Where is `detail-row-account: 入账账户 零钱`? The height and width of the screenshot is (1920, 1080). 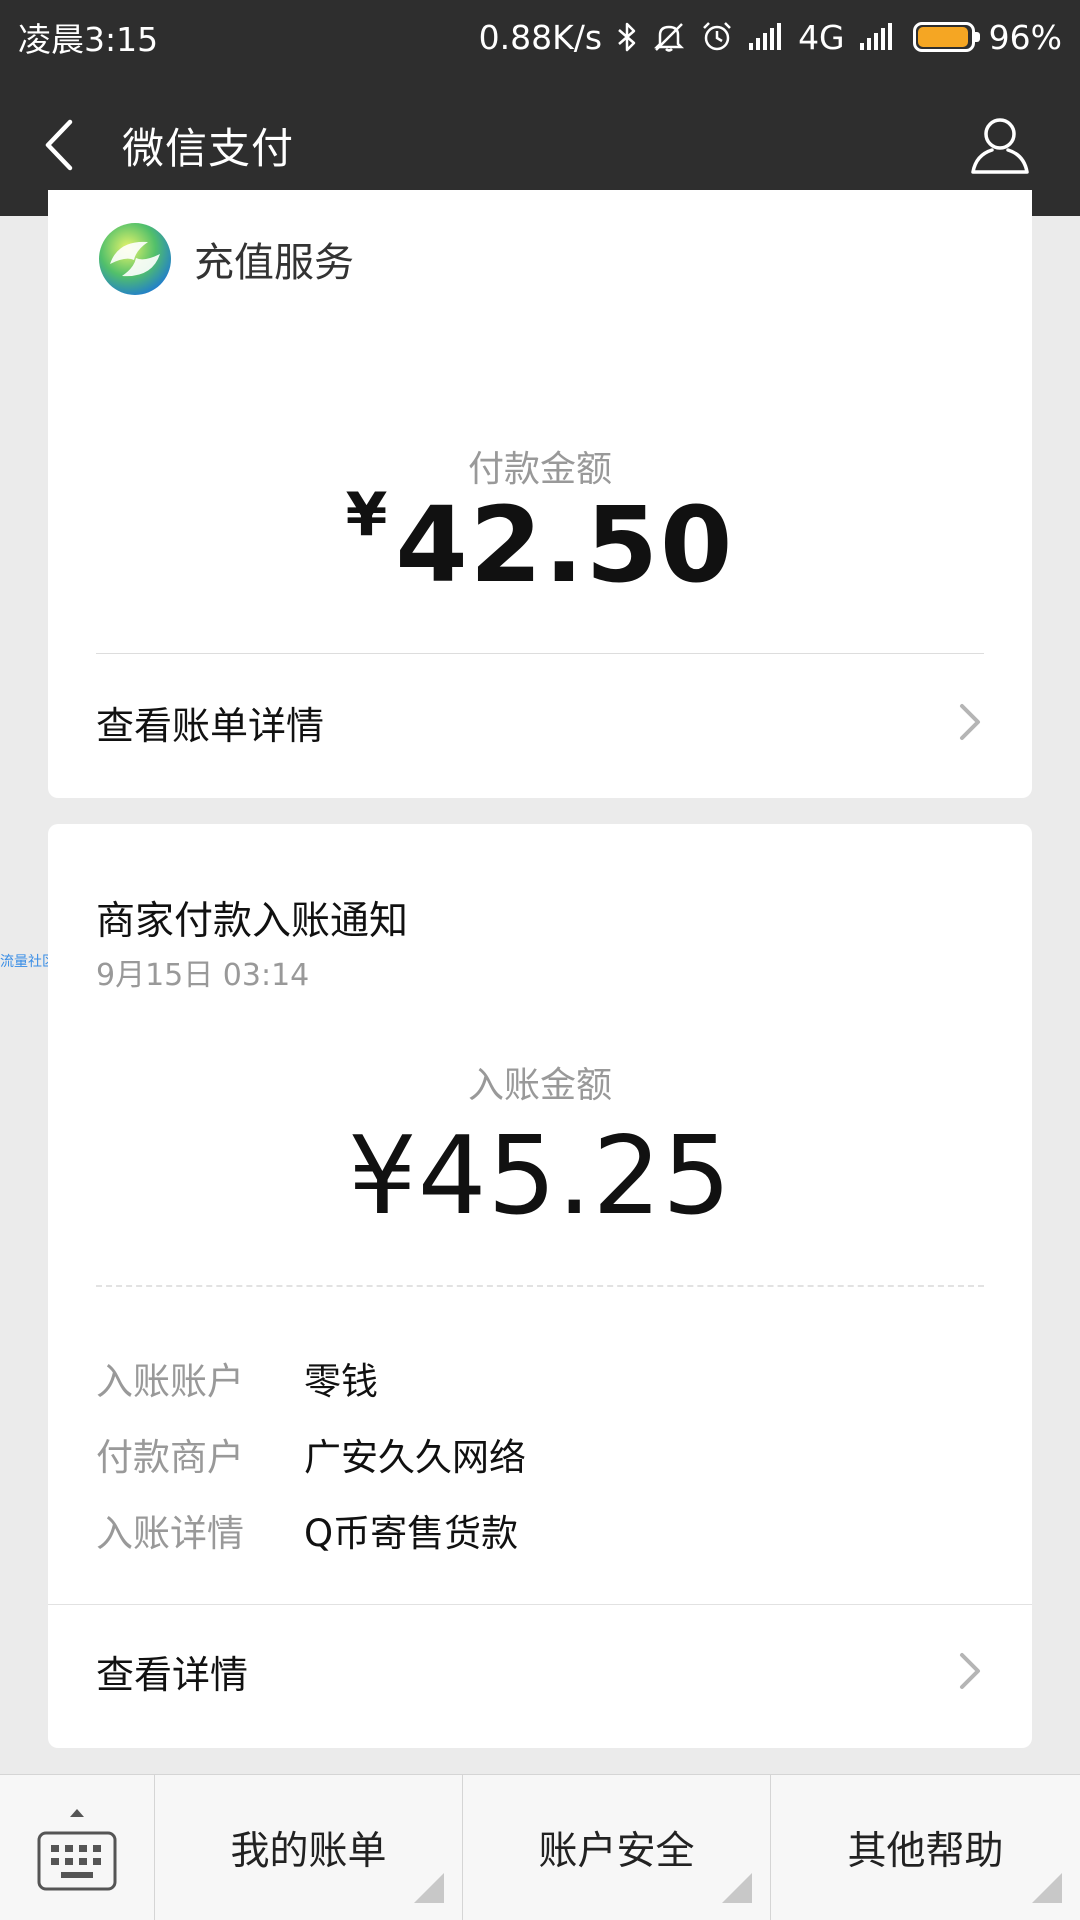 detail-row-account: 入账账户 零钱 is located at coordinates (311, 1378).